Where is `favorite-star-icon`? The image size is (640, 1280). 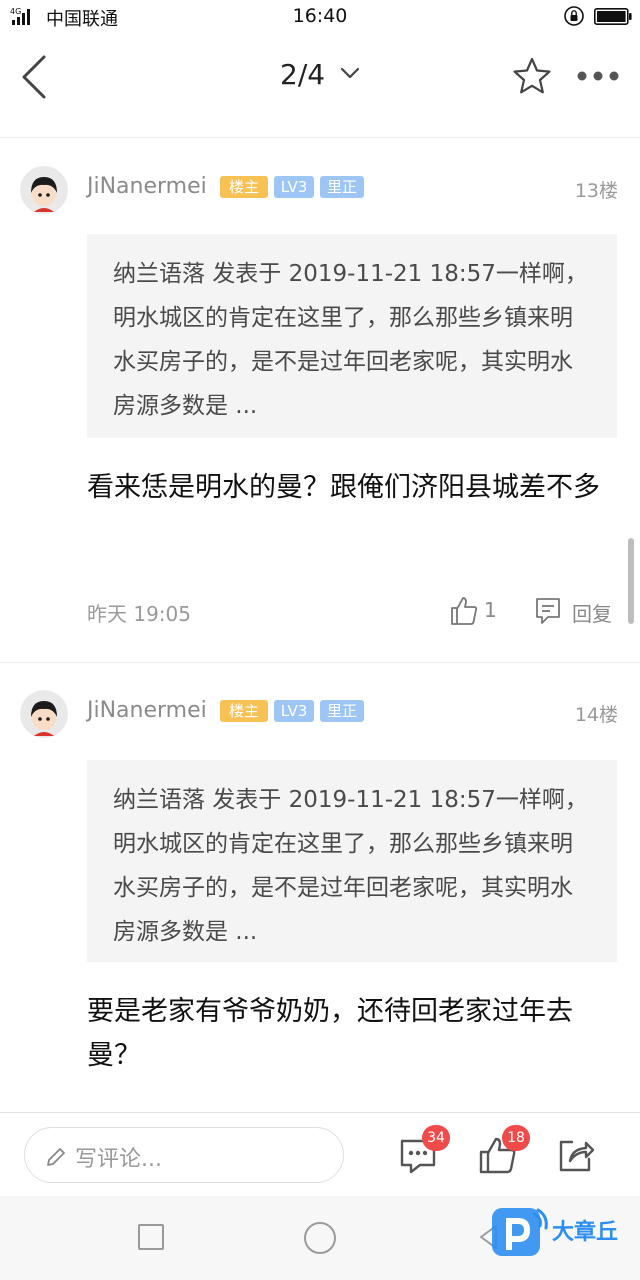
favorite-star-icon is located at coordinates (532, 76).